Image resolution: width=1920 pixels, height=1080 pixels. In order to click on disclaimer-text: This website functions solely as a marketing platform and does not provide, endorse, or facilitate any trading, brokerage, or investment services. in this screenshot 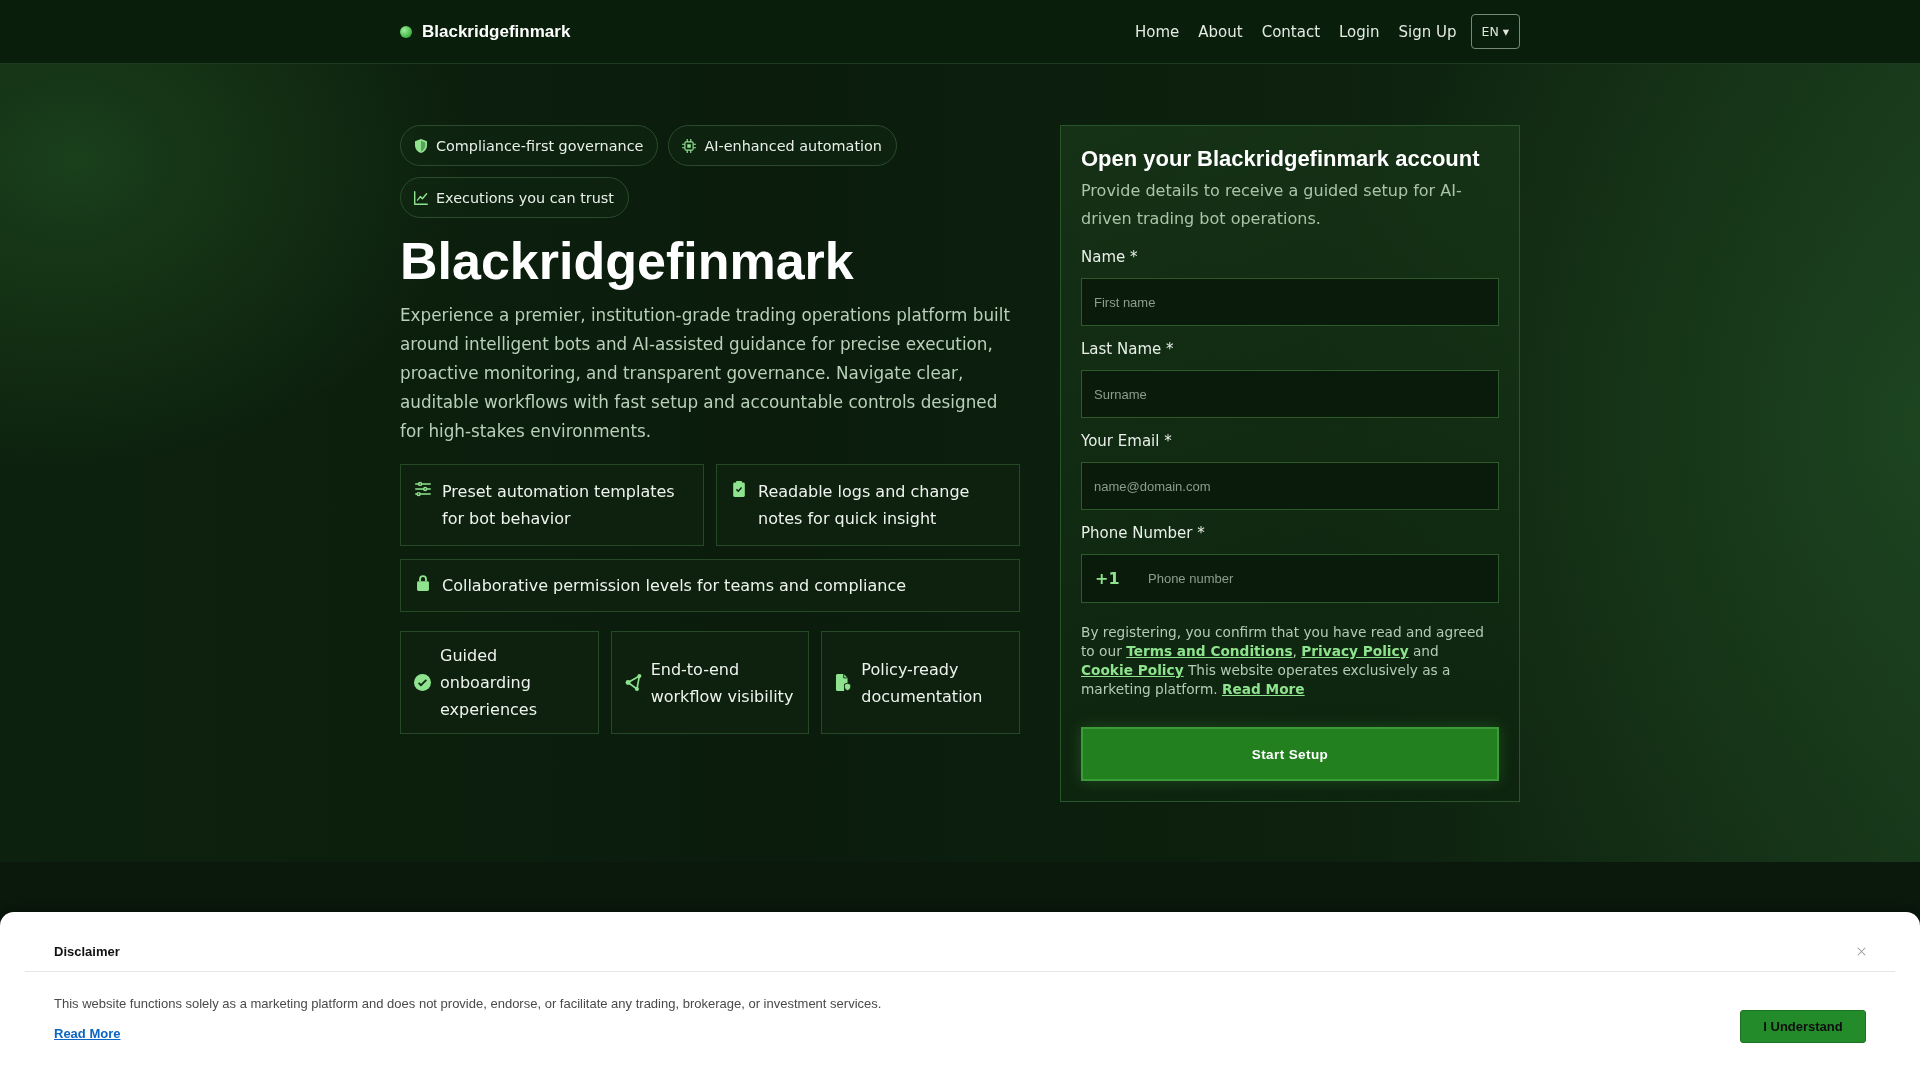, I will do `click(468, 1004)`.